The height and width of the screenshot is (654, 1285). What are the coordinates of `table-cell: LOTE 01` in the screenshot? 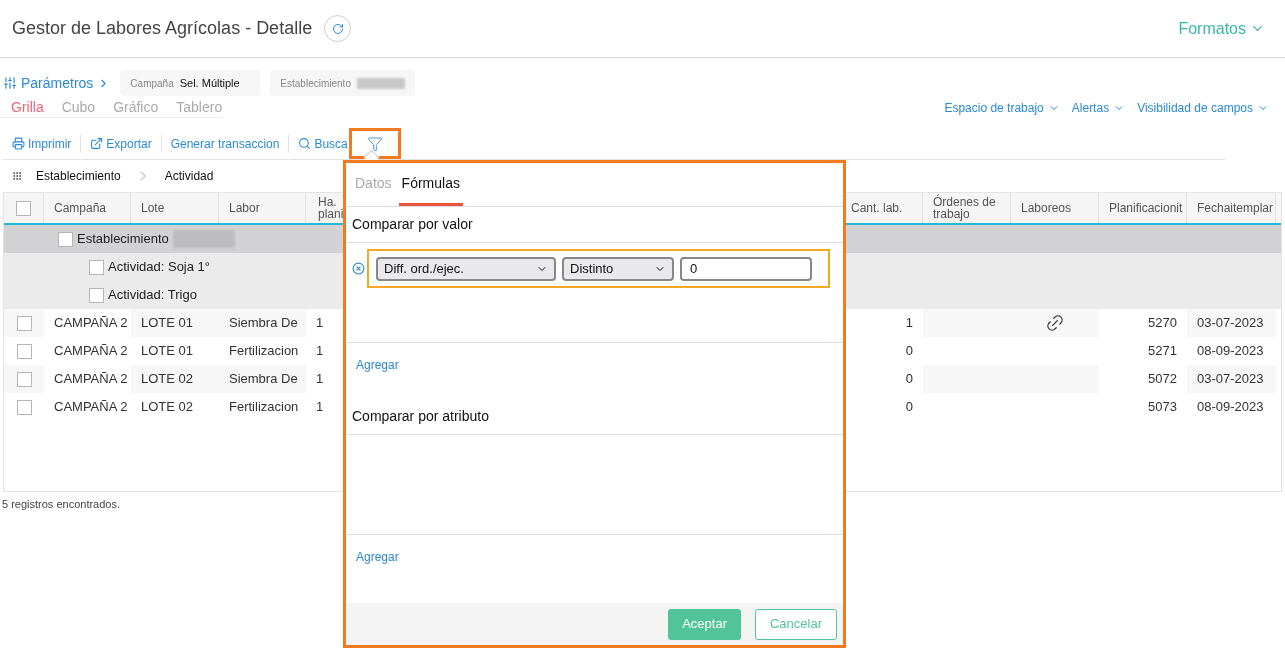 It's located at (175, 323).